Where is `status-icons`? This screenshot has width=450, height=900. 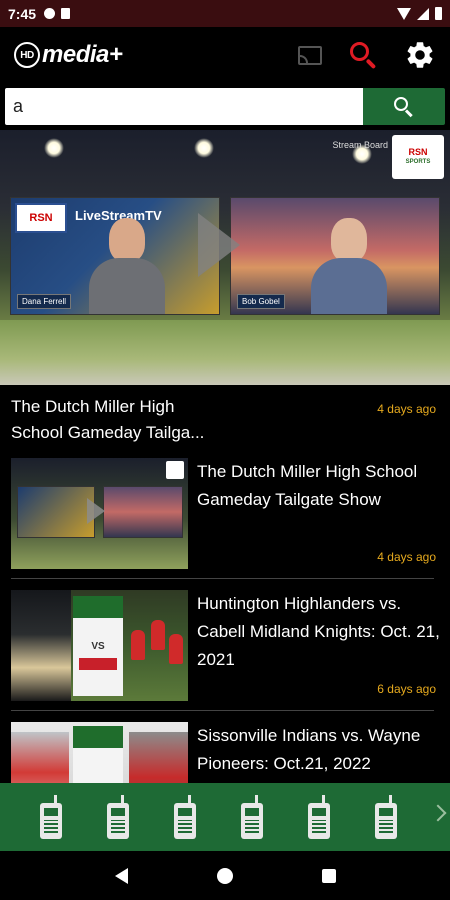
status-icons is located at coordinates (419, 13).